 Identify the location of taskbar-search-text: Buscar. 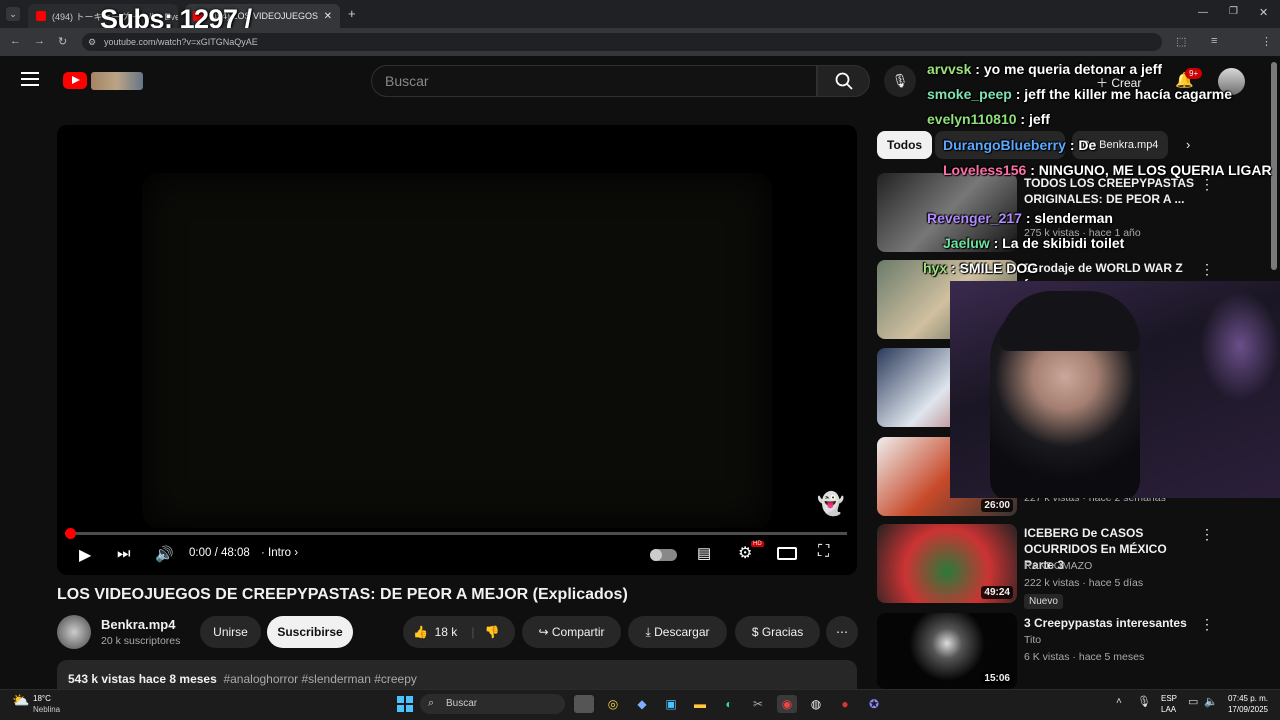
(462, 703).